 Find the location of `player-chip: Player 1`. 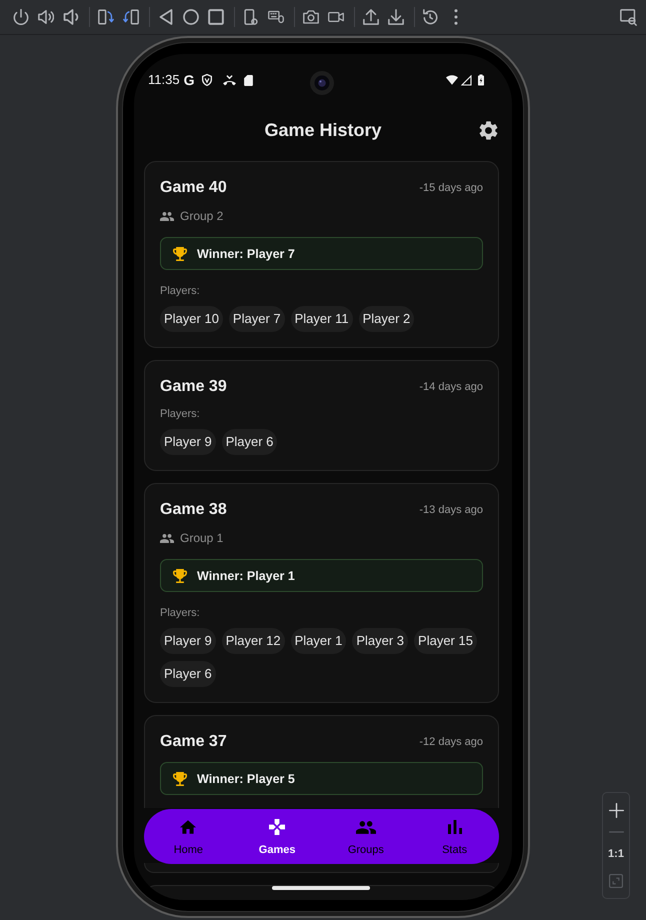

player-chip: Player 1 is located at coordinates (318, 641).